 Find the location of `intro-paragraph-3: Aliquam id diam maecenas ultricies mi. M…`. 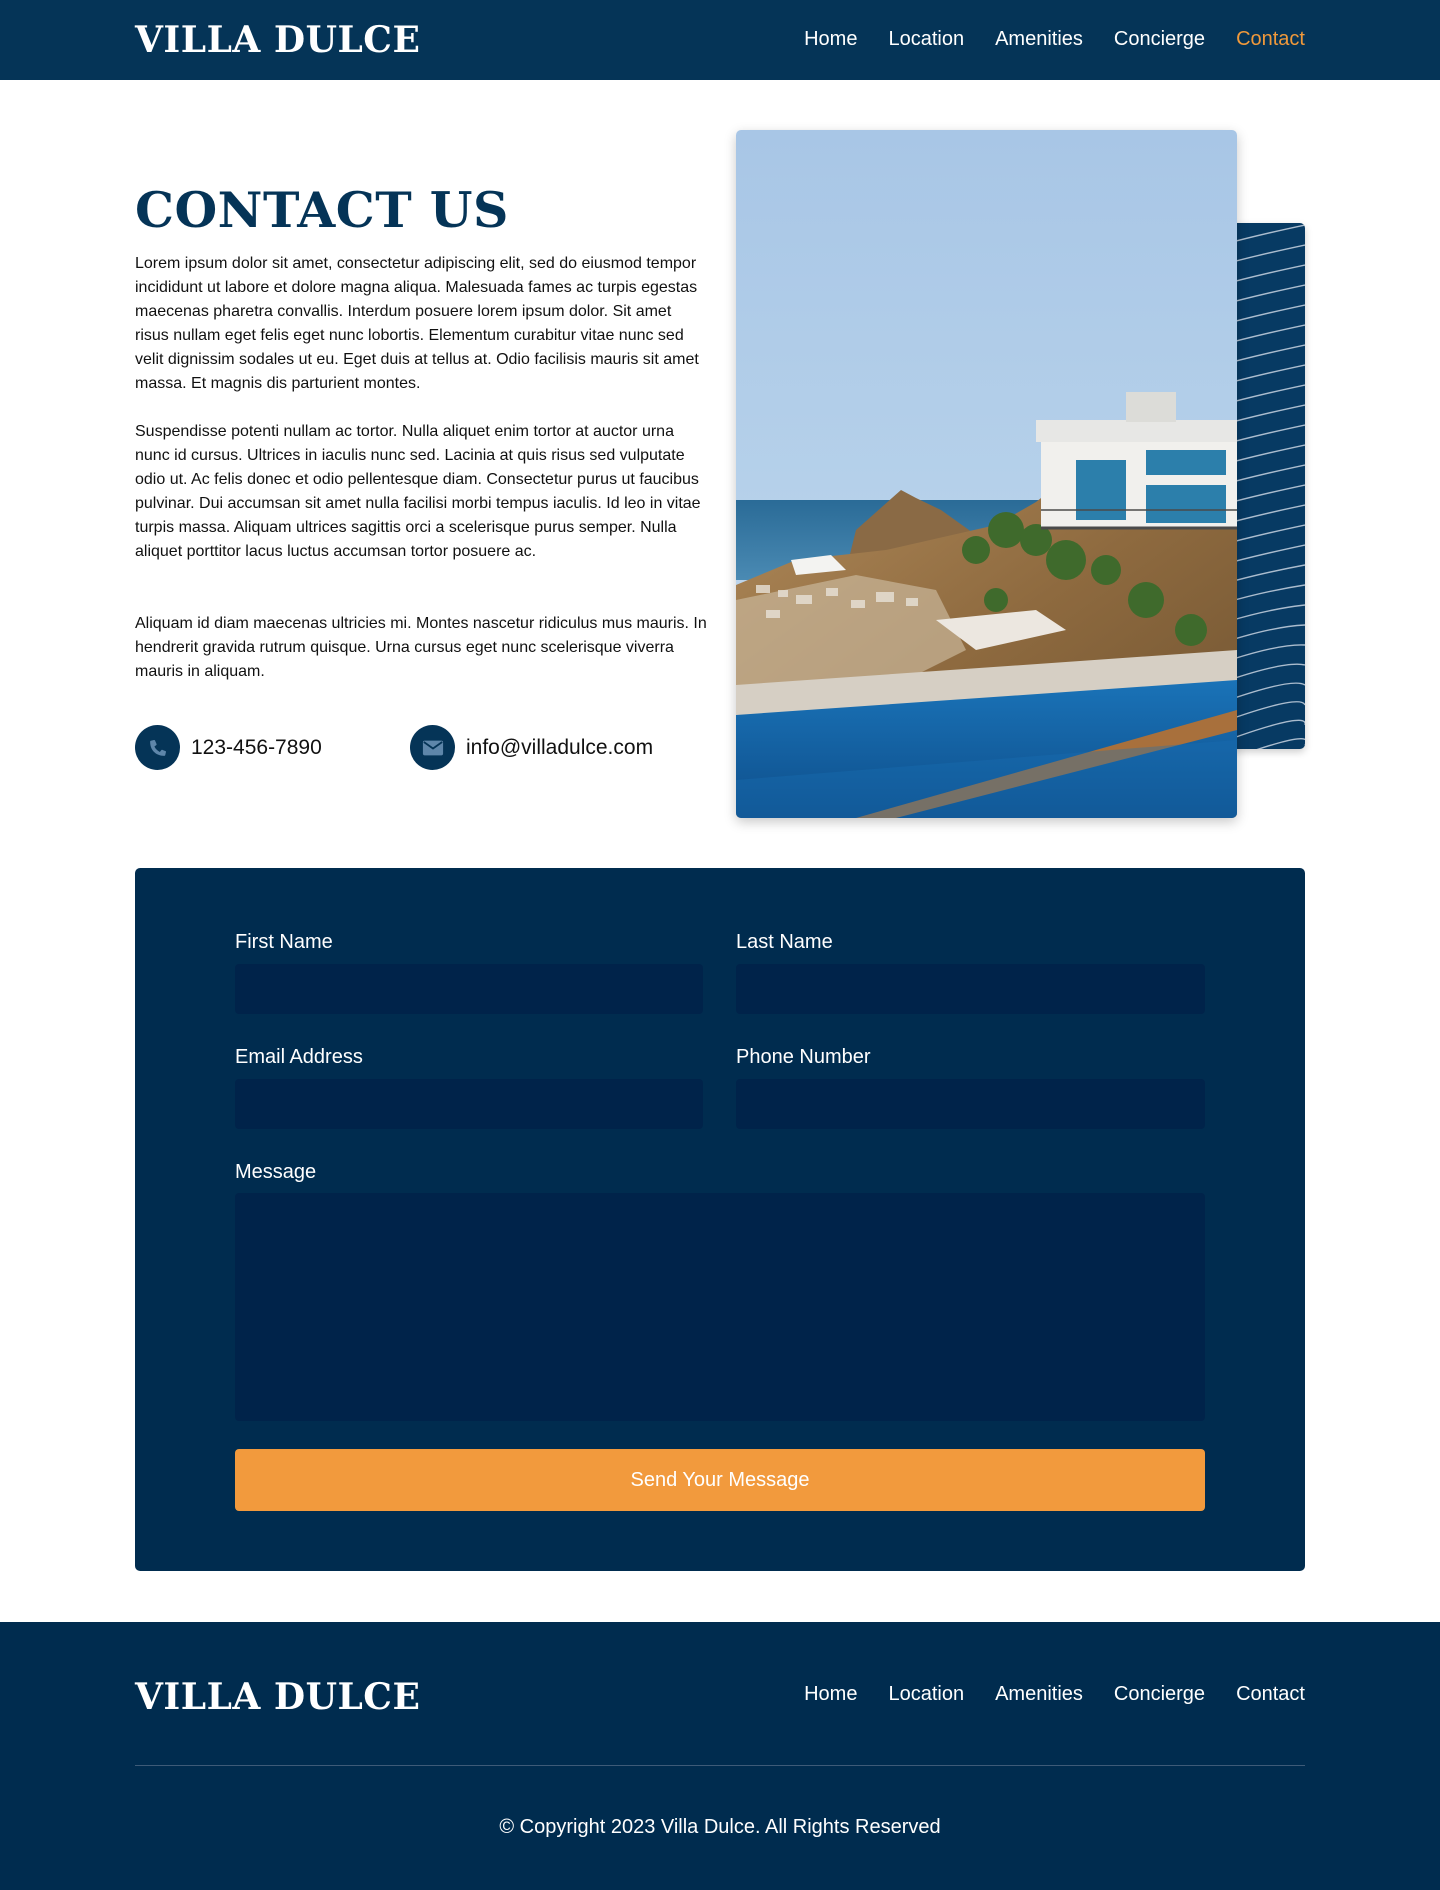

intro-paragraph-3: Aliquam id diam maecenas ultricies mi. M… is located at coordinates (421, 647).